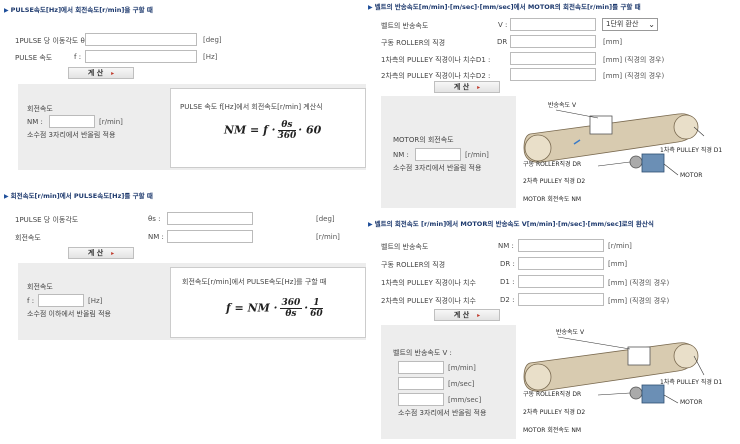 The height and width of the screenshot is (444, 740). What do you see at coordinates (40, 287) in the screenshot?
I see `result2-title: 회전속도` at bounding box center [40, 287].